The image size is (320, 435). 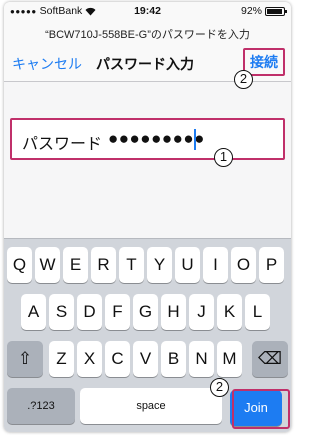 I want to click on key-b: B, so click(x=173, y=359).